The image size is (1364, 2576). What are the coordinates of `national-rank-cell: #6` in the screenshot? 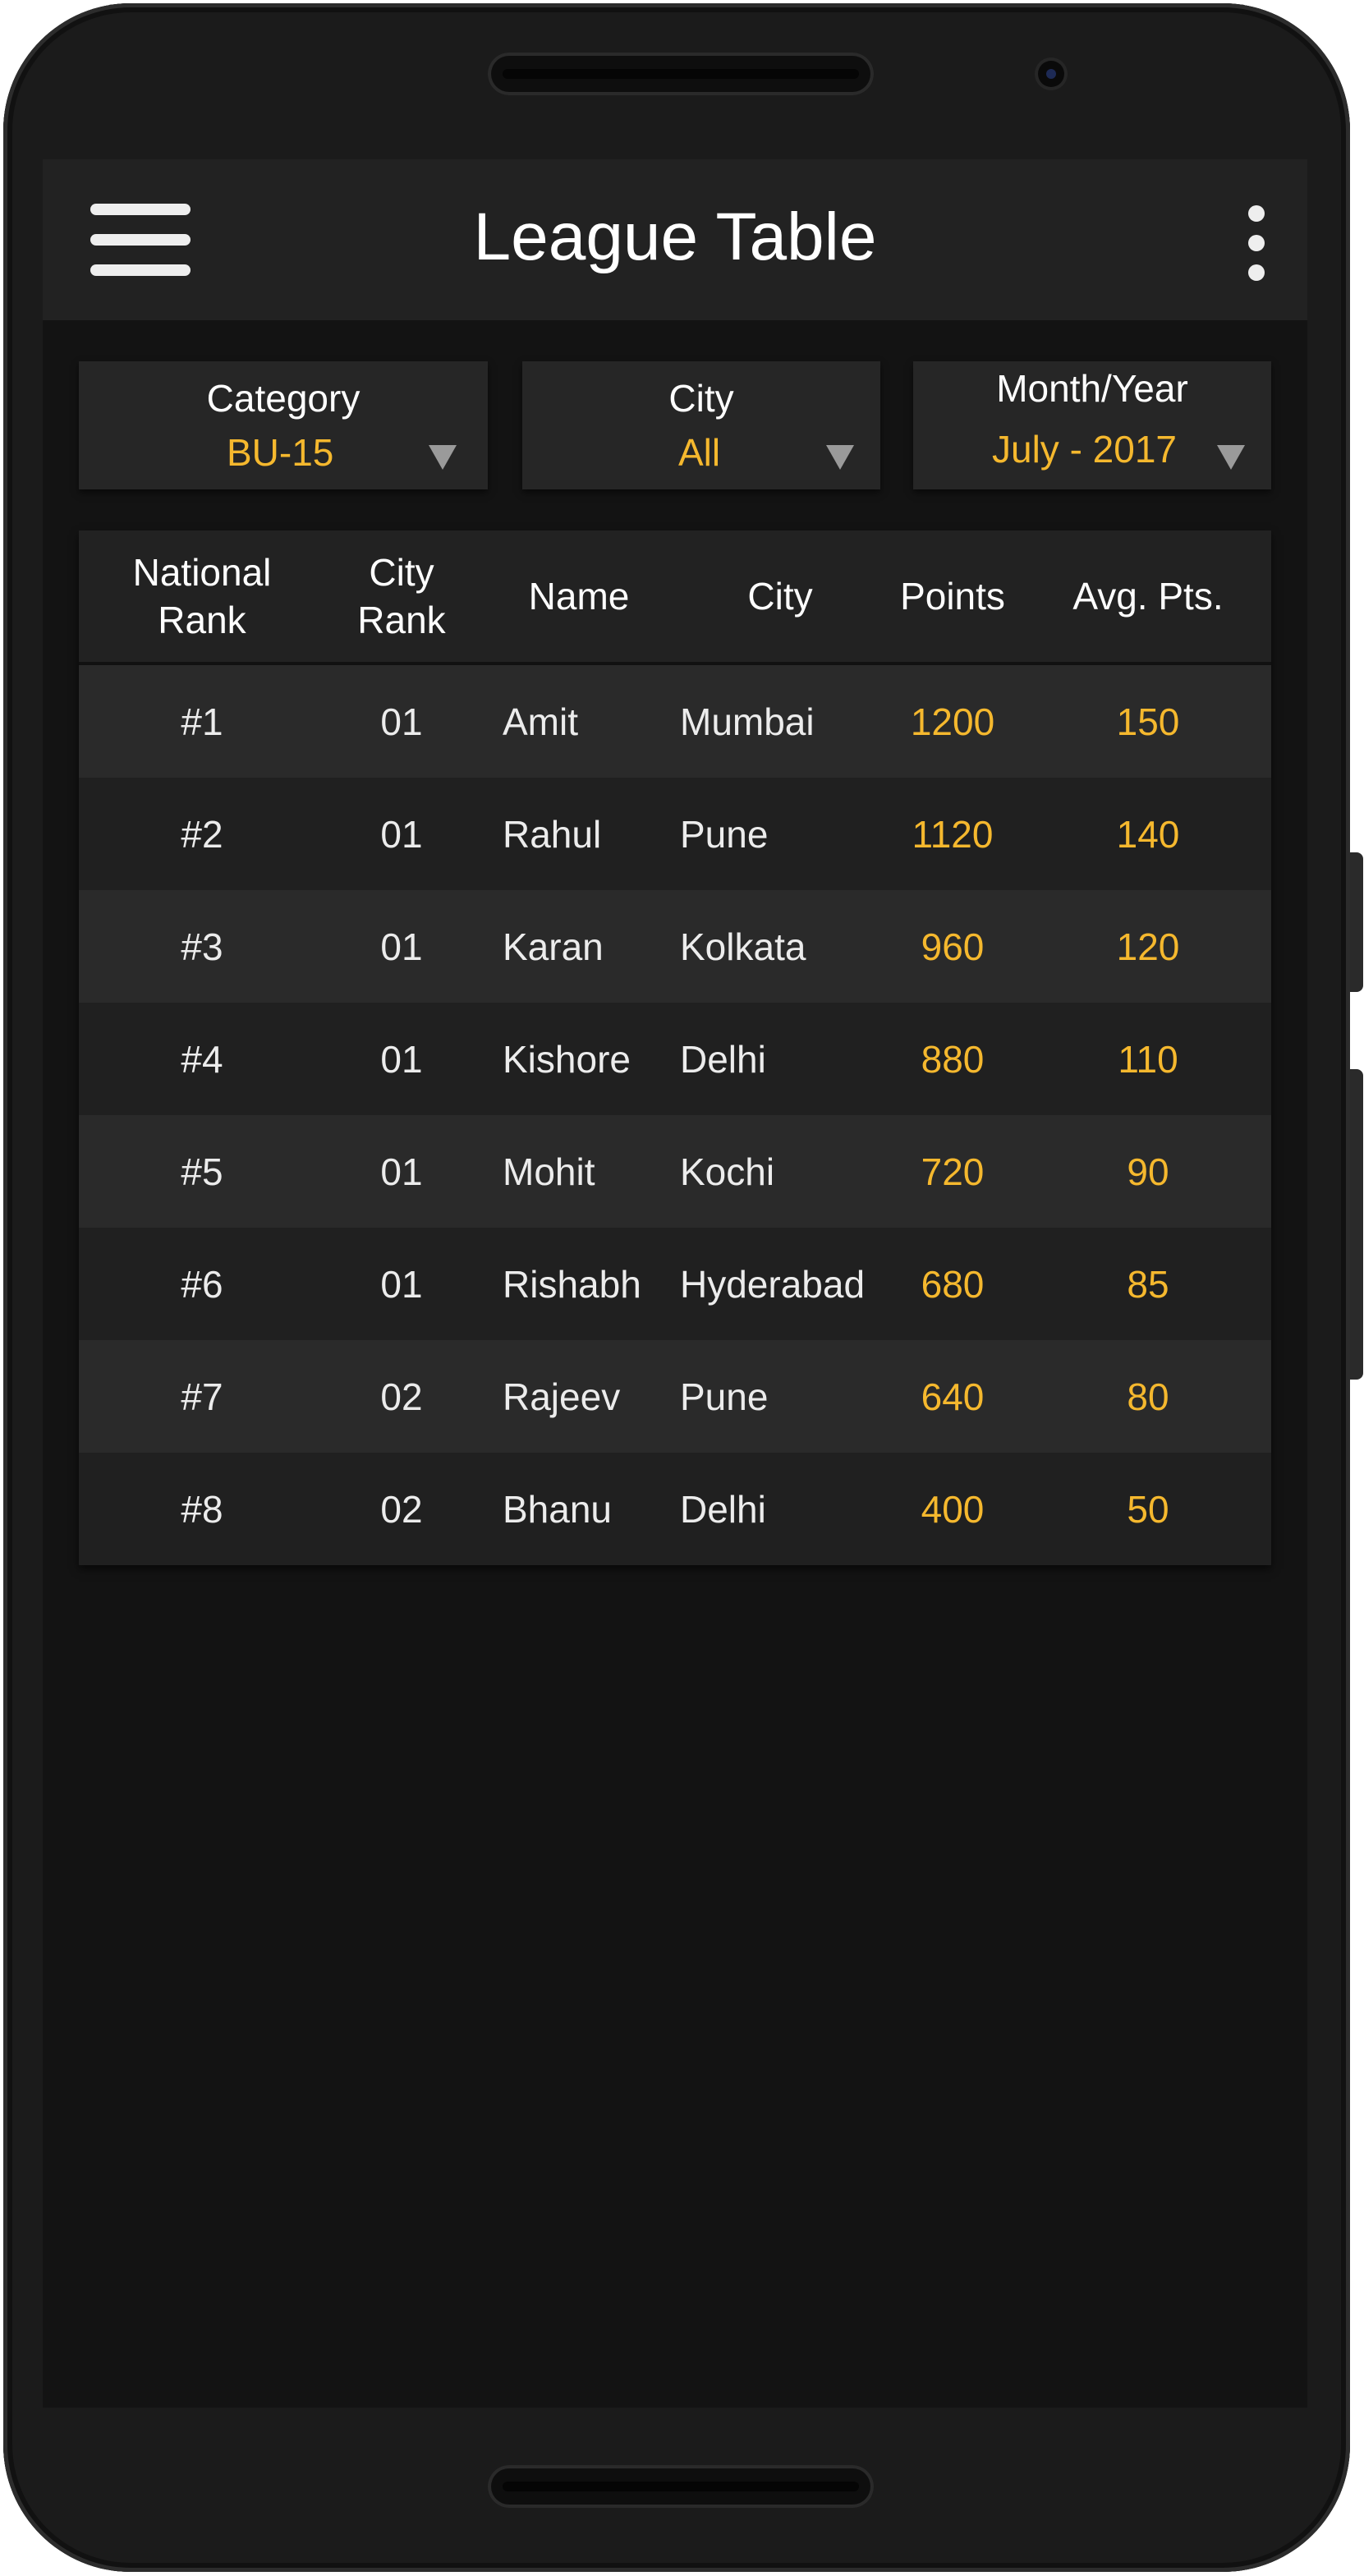 It's located at (202, 1284).